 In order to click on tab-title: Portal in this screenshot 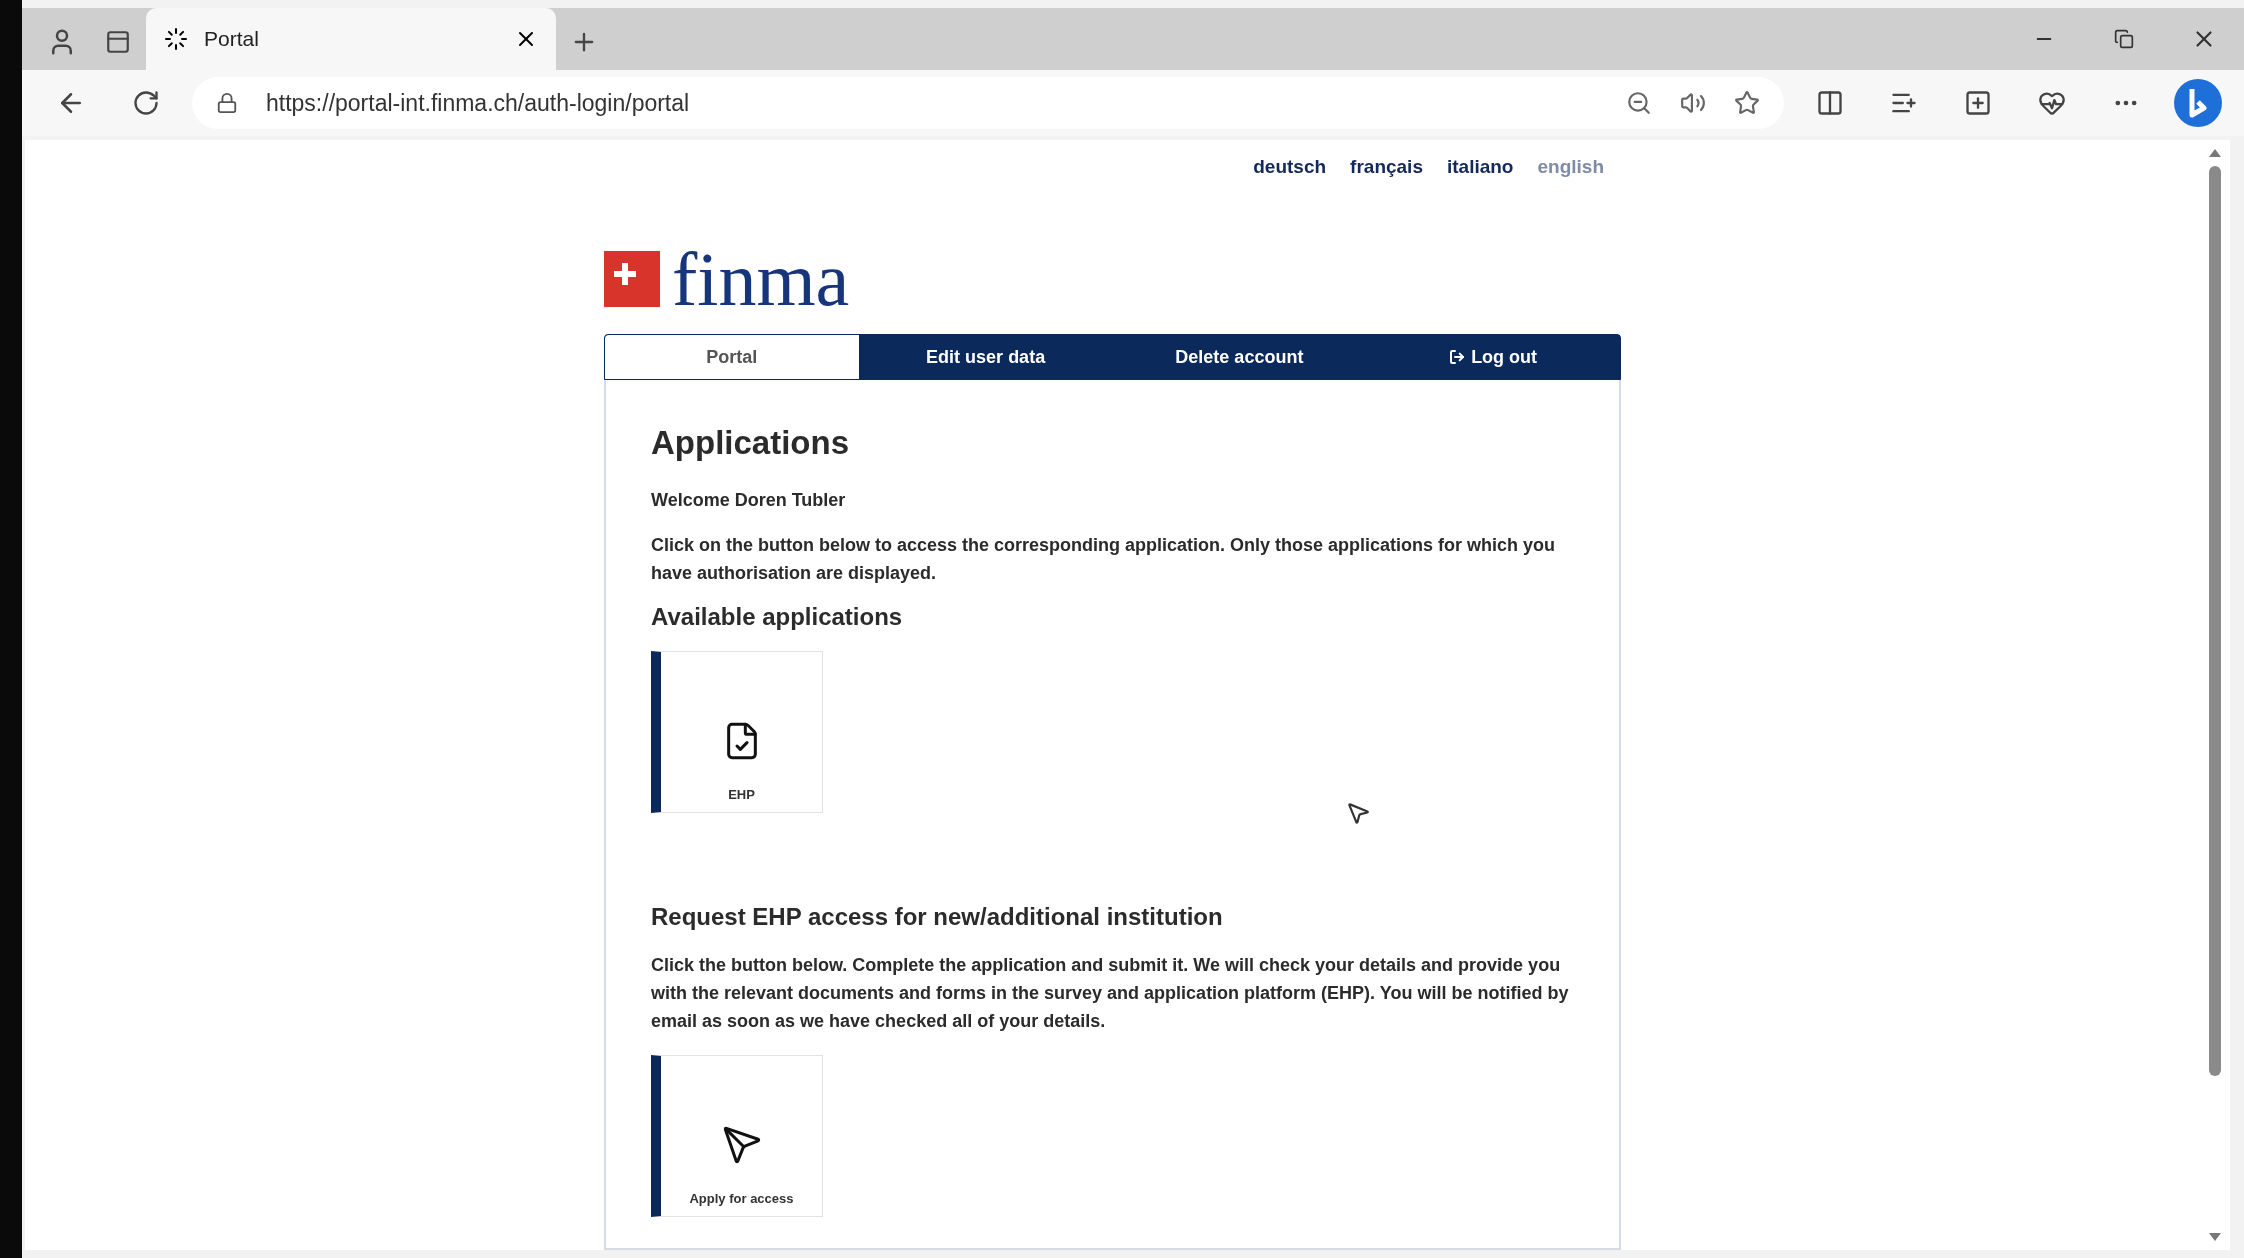, I will do `click(232, 39)`.